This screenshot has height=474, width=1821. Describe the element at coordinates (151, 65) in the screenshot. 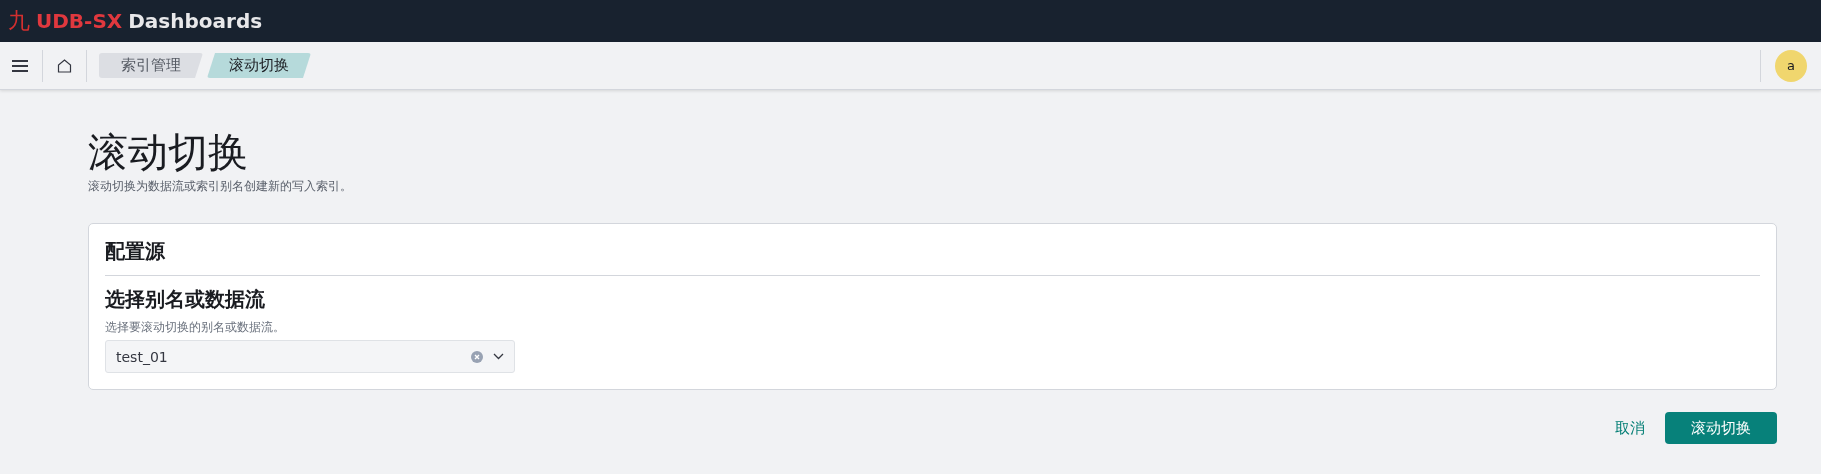

I see `breadcrumb: 索引管理` at that location.